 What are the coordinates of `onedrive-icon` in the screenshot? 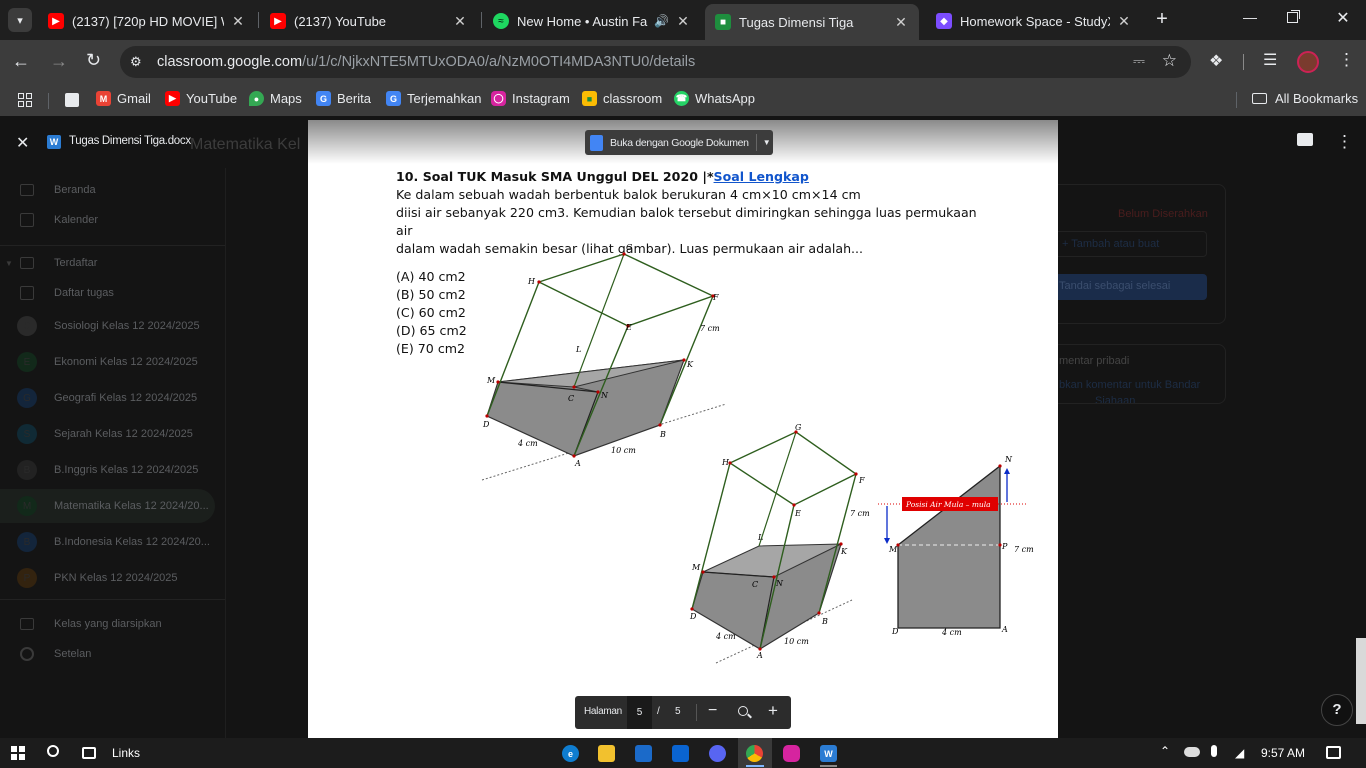 It's located at (1192, 752).